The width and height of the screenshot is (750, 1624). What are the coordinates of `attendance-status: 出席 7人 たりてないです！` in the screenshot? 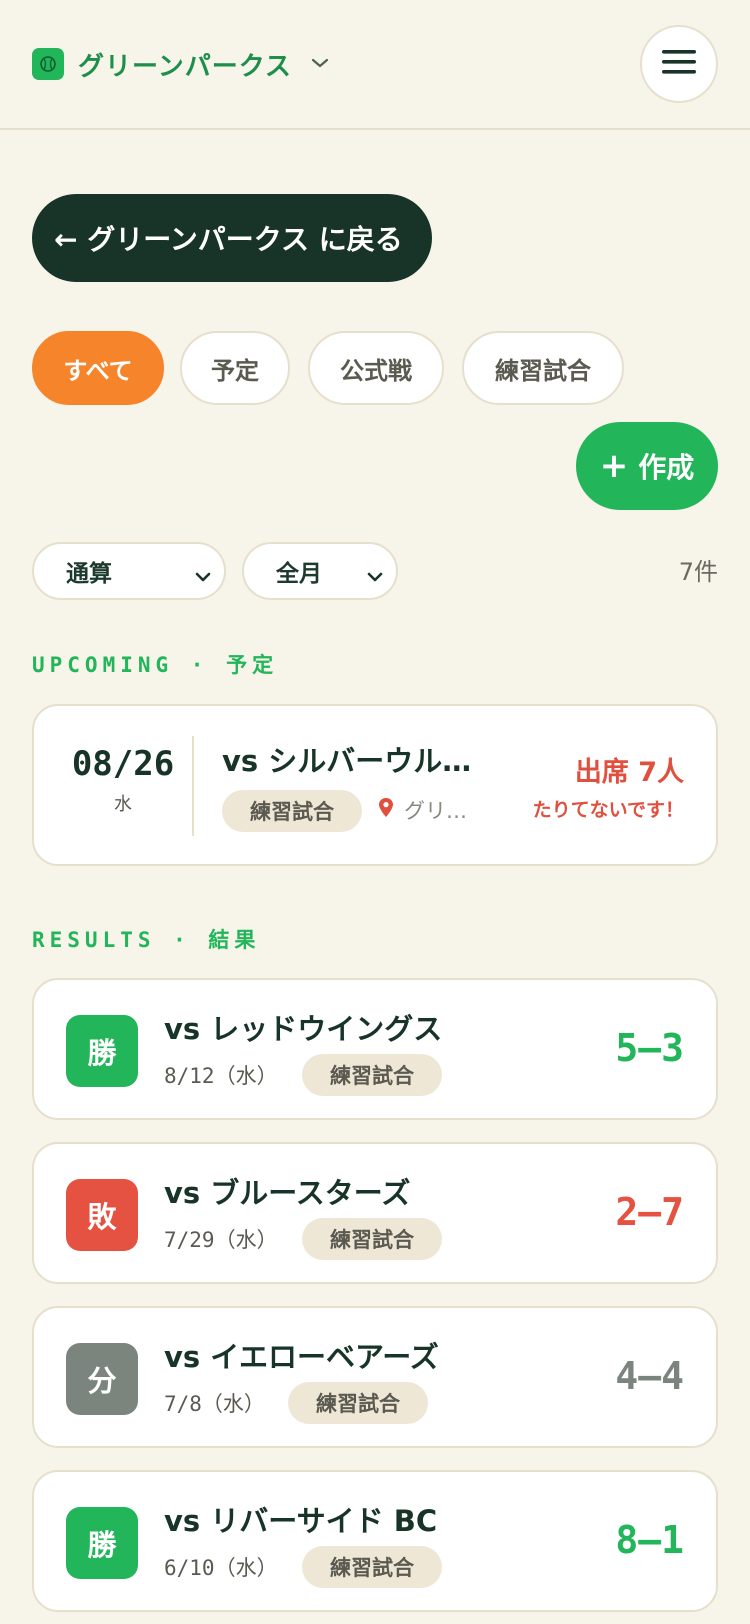 It's located at (608, 786).